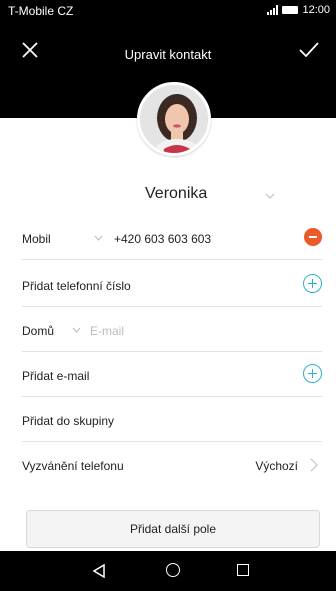 Image resolution: width=336 pixels, height=591 pixels. I want to click on email-input: E-mail, so click(107, 331).